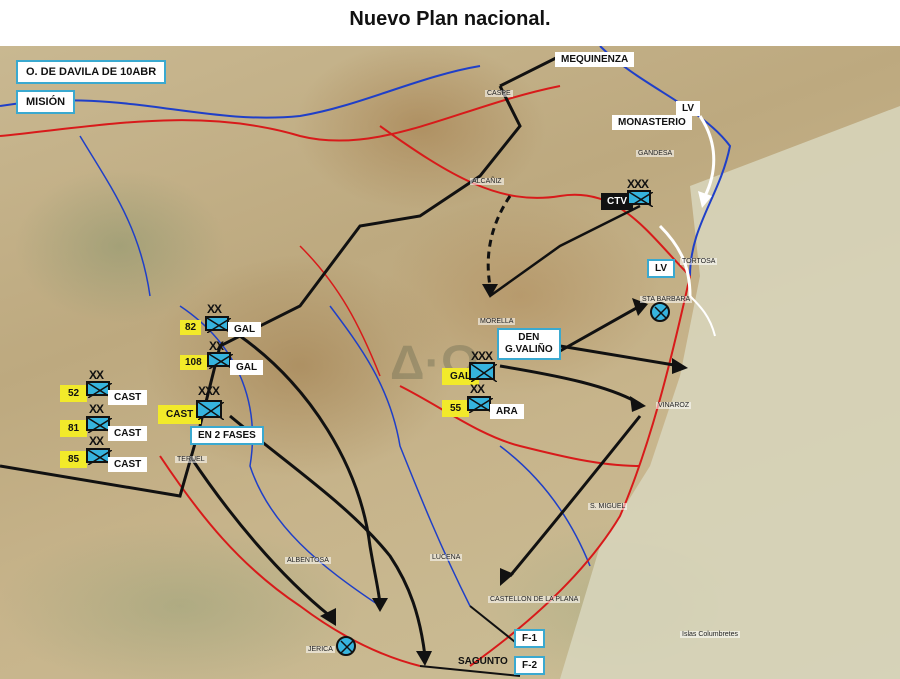 Image resolution: width=900 pixels, height=679 pixels. Describe the element at coordinates (320, 649) in the screenshot. I see `town-jerica: JERICA` at that location.